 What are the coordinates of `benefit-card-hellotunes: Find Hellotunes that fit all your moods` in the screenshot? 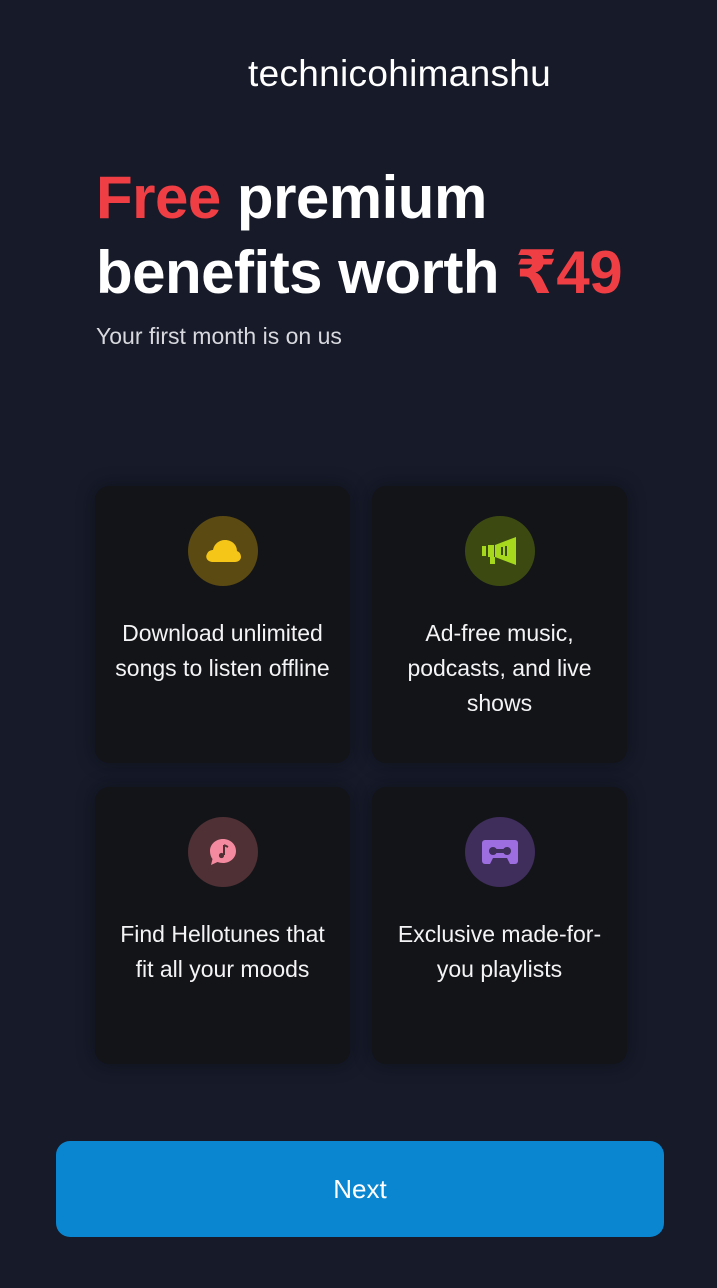 It's located at (222, 925).